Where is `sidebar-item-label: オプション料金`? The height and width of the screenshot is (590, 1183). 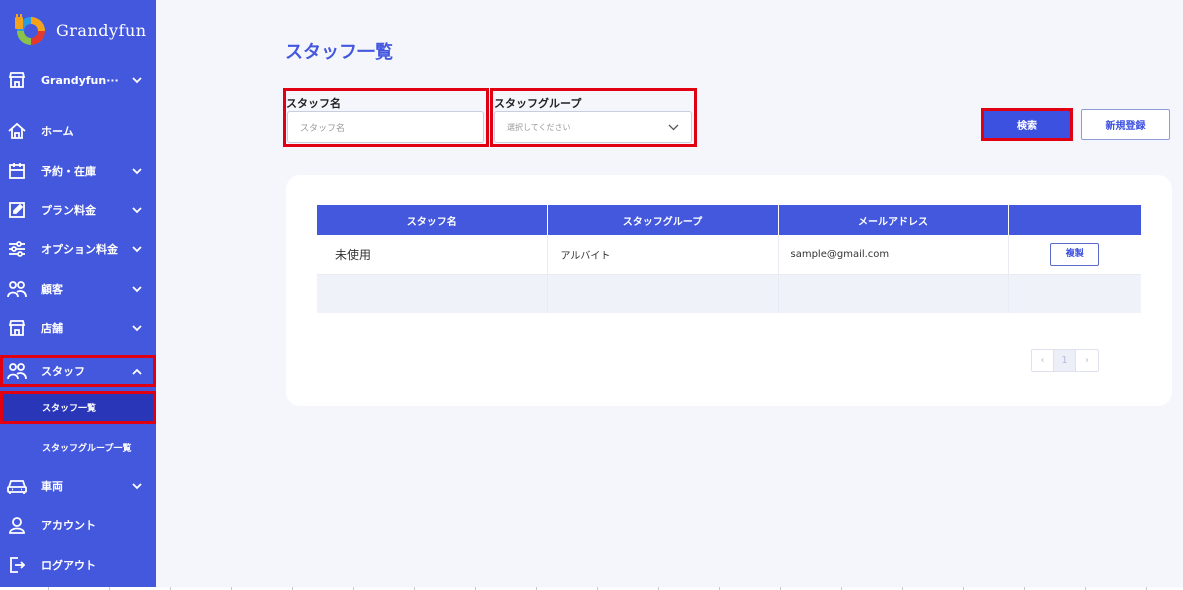
sidebar-item-label: オプション料金 is located at coordinates (79, 249).